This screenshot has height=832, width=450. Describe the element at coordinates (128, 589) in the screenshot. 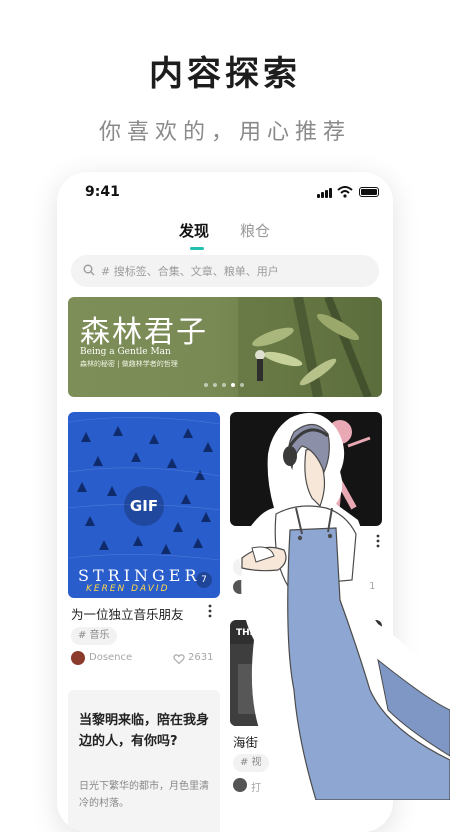

I see `cover-author: KEREN DAVID` at that location.